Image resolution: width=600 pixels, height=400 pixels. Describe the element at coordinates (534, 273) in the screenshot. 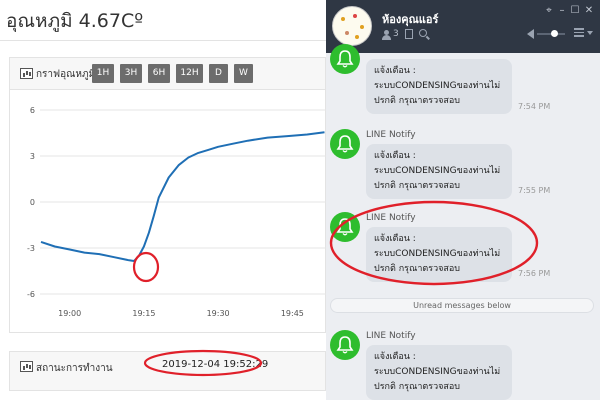

I see `message-time: 7:56 PM` at that location.